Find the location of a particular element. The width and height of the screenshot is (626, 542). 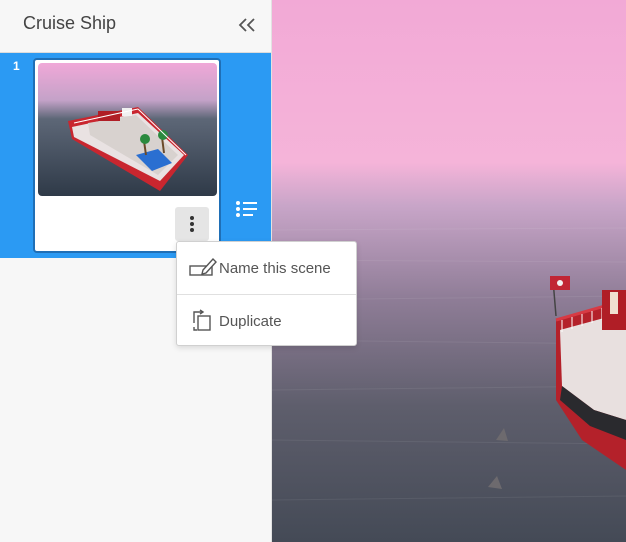

menu-item-label: Duplicate is located at coordinates (250, 321).